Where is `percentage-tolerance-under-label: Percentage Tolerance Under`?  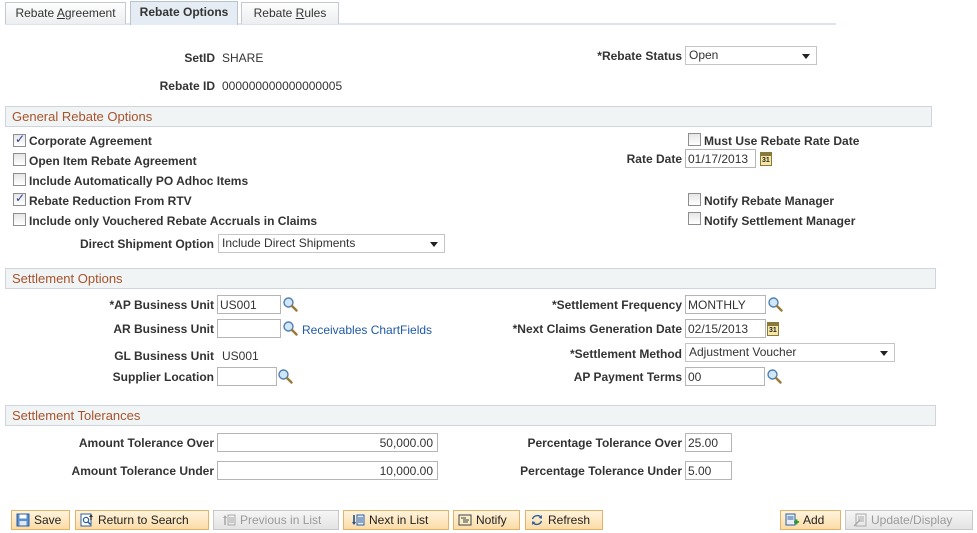 percentage-tolerance-under-label: Percentage Tolerance Under is located at coordinates (601, 471).